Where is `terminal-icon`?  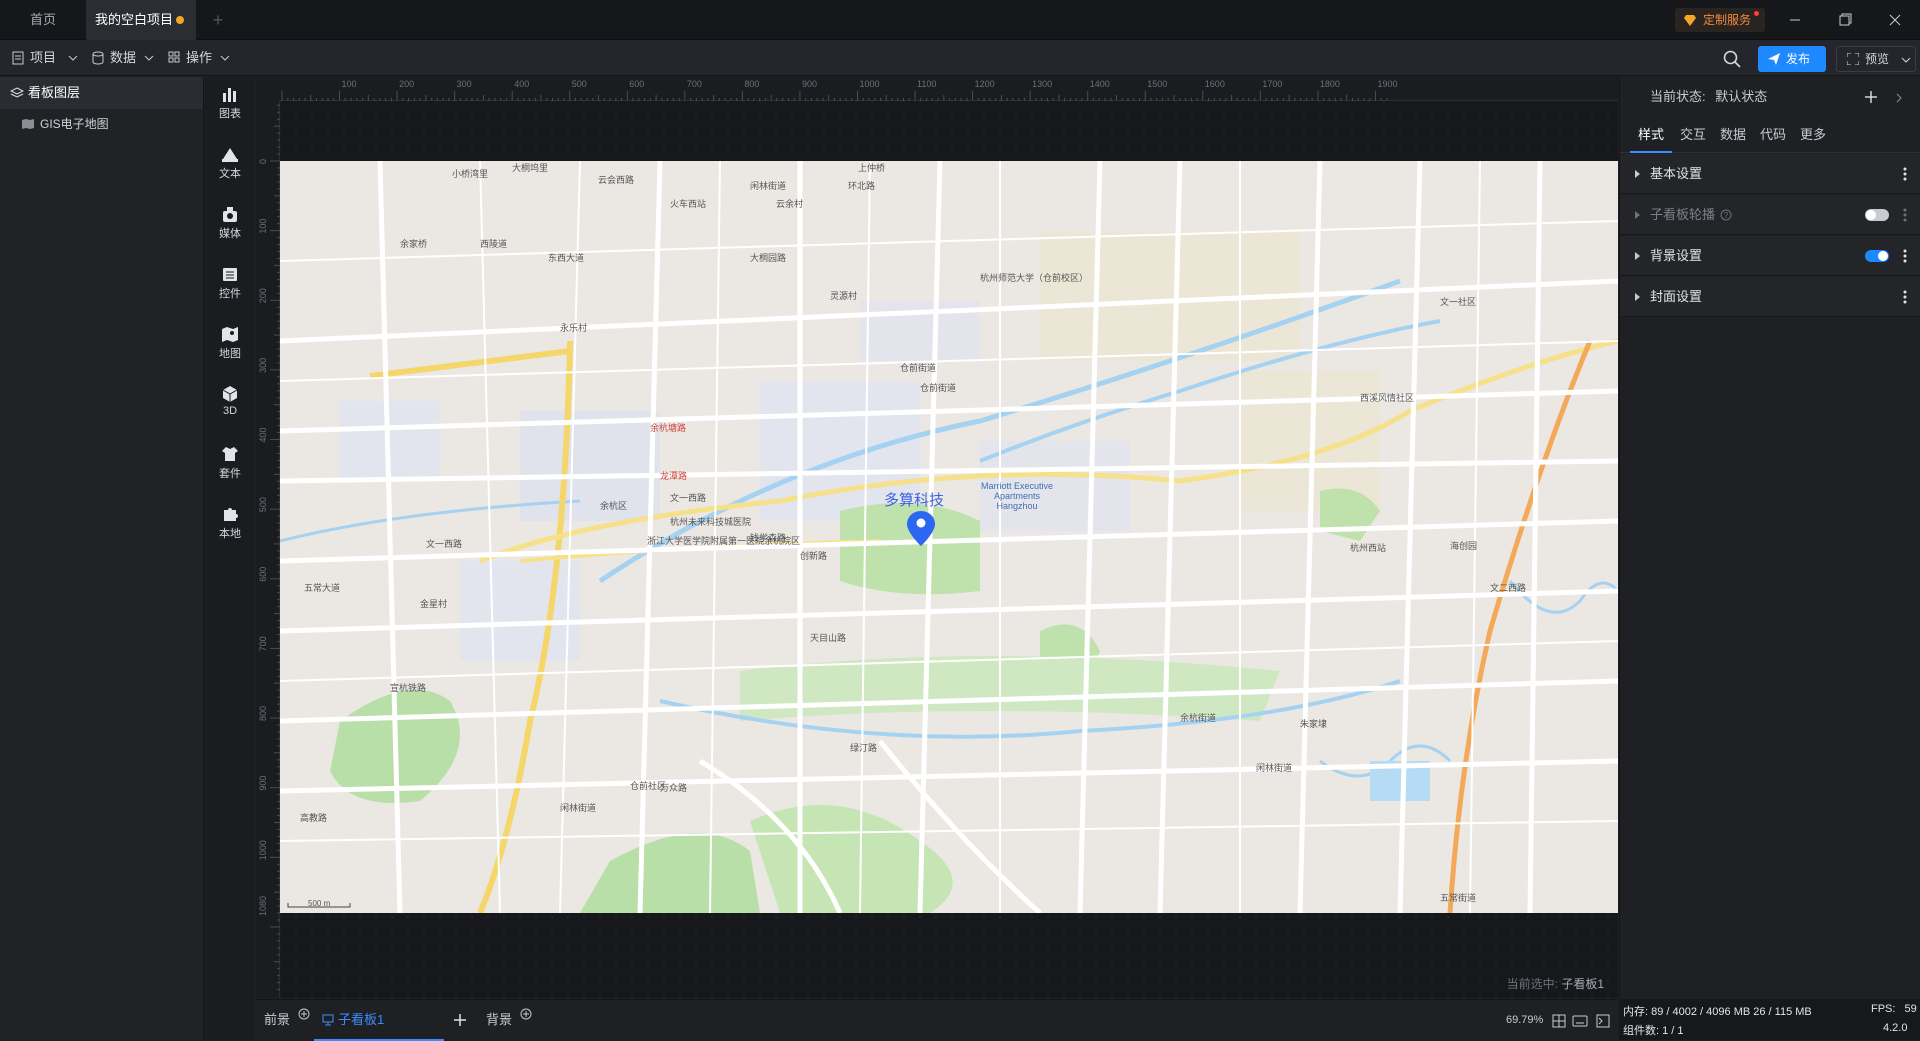 terminal-icon is located at coordinates (1603, 1021).